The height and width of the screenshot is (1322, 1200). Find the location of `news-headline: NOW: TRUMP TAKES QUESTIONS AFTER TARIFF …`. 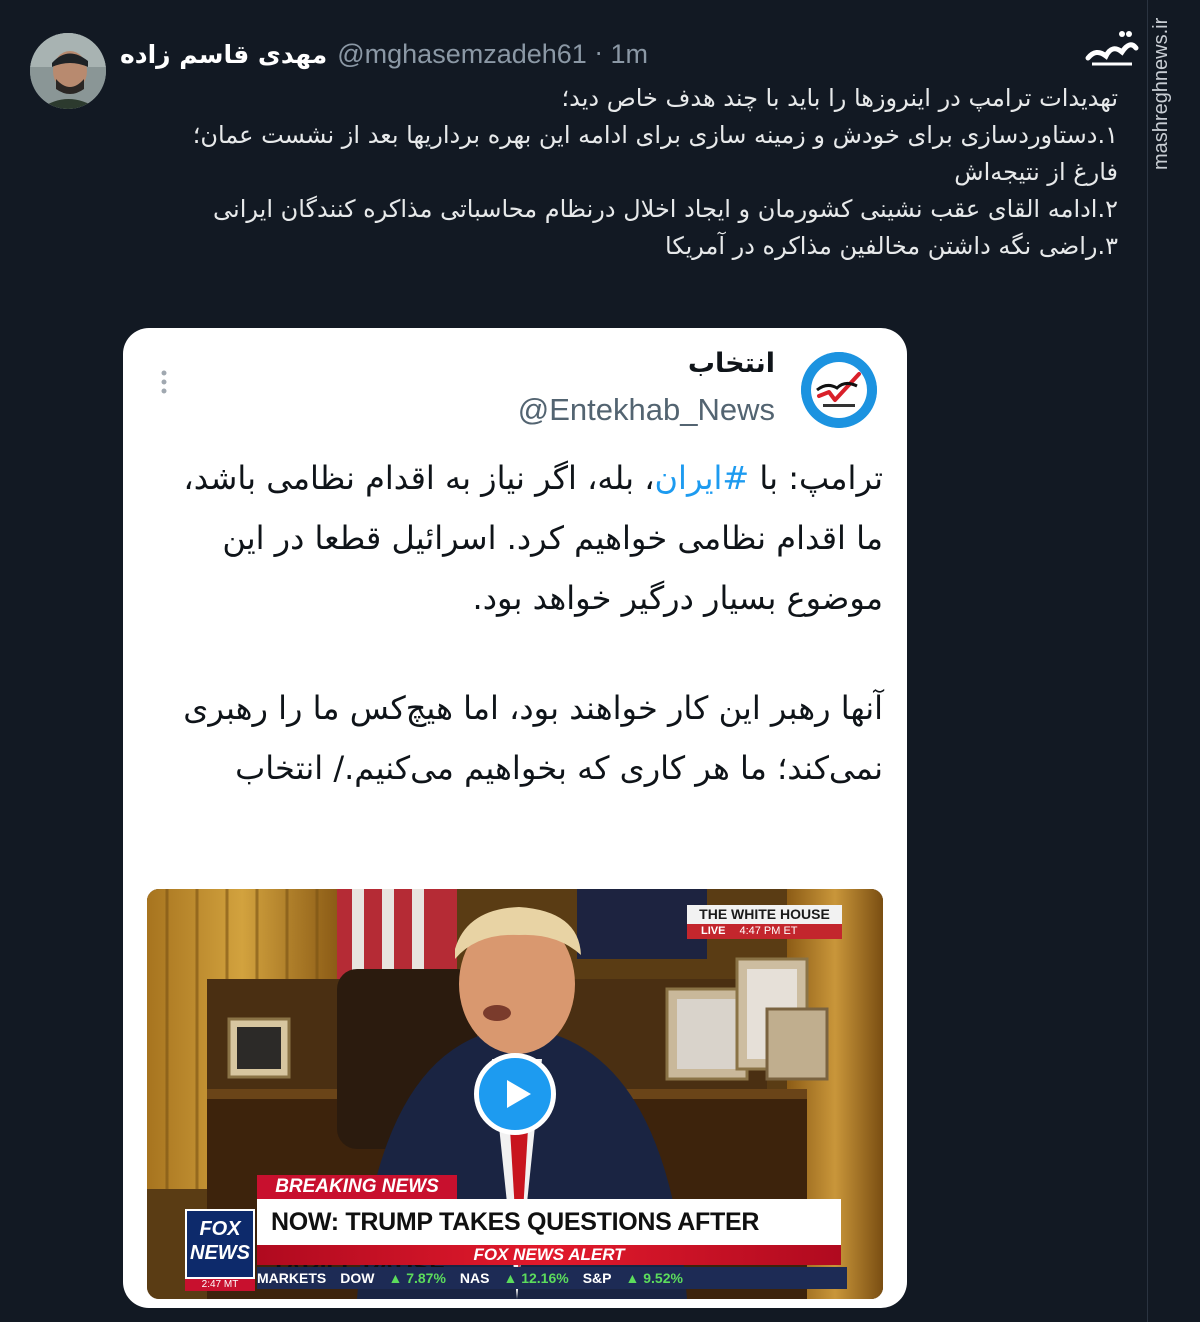

news-headline: NOW: TRUMP TAKES QUESTIONS AFTER TARIFF … is located at coordinates (549, 1240).